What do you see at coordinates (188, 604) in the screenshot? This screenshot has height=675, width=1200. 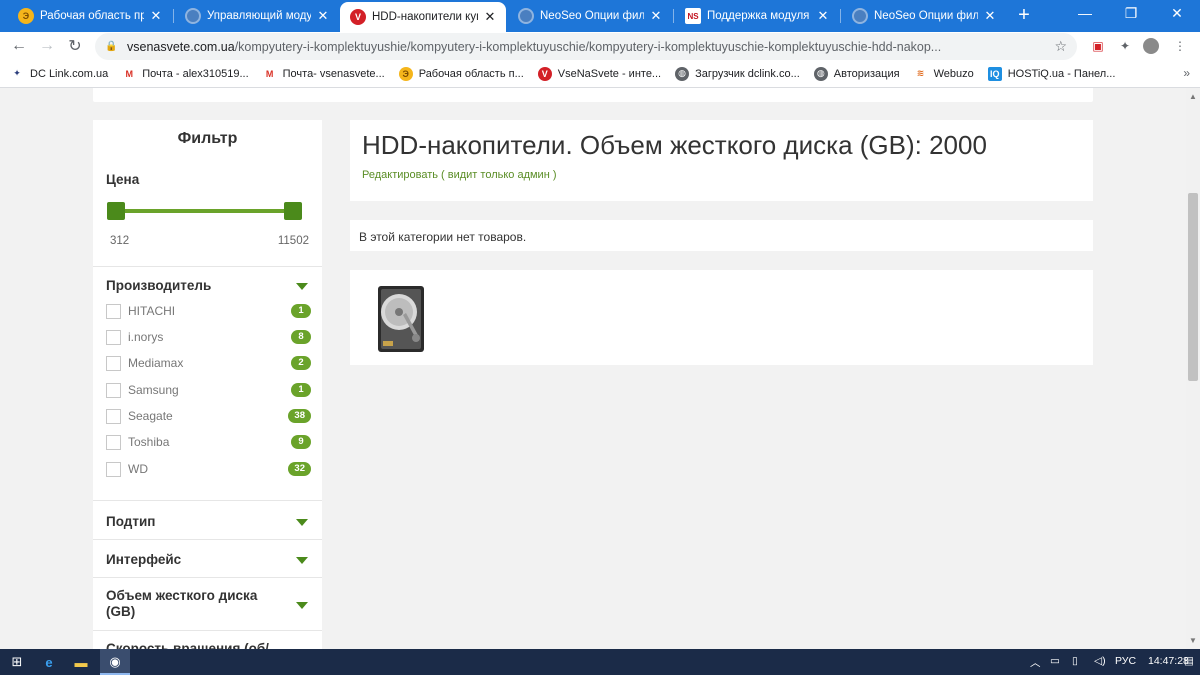 I see `disk-capacity-heading: Объем жесткого диска (GB)` at bounding box center [188, 604].